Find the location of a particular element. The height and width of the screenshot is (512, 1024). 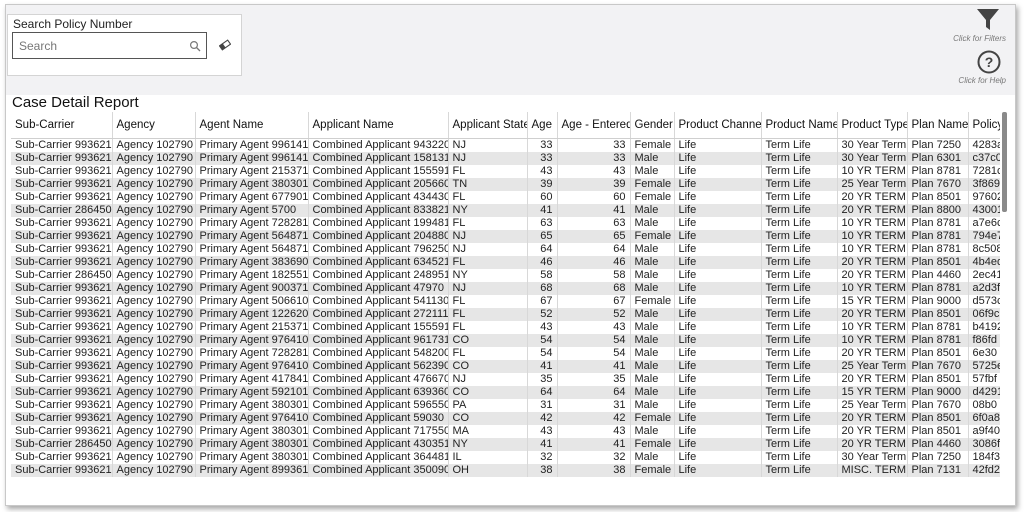

help-icon: ? is located at coordinates (989, 62).